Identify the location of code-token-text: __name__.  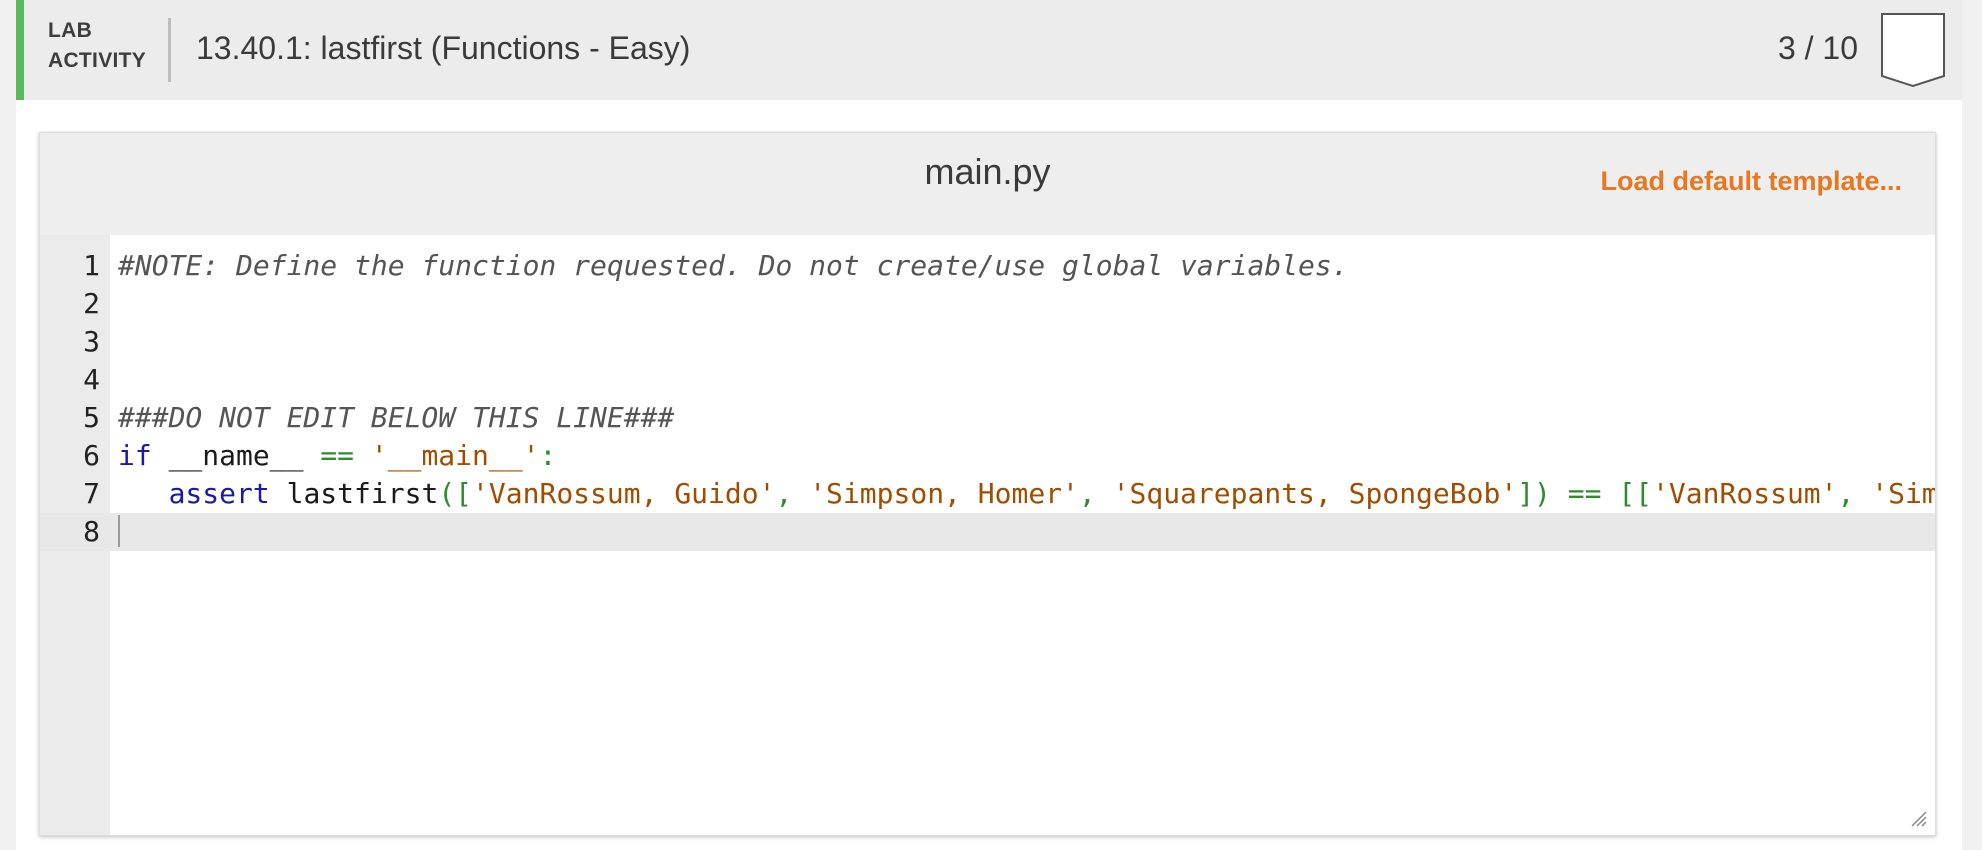
(236, 455).